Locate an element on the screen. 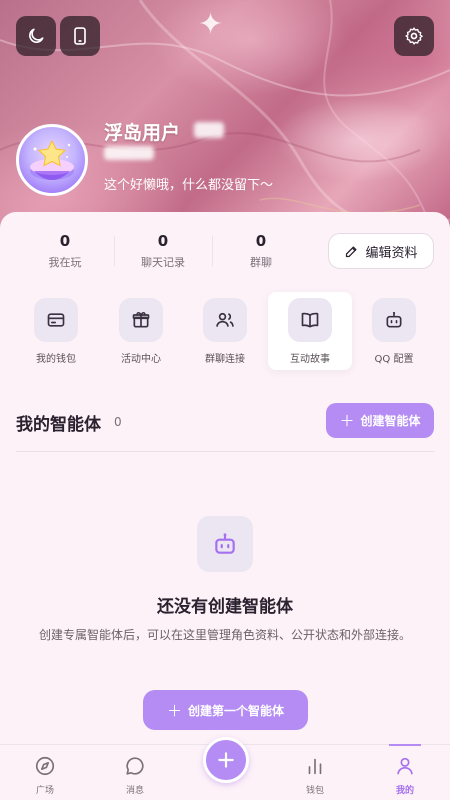  user-icon is located at coordinates (405, 766).